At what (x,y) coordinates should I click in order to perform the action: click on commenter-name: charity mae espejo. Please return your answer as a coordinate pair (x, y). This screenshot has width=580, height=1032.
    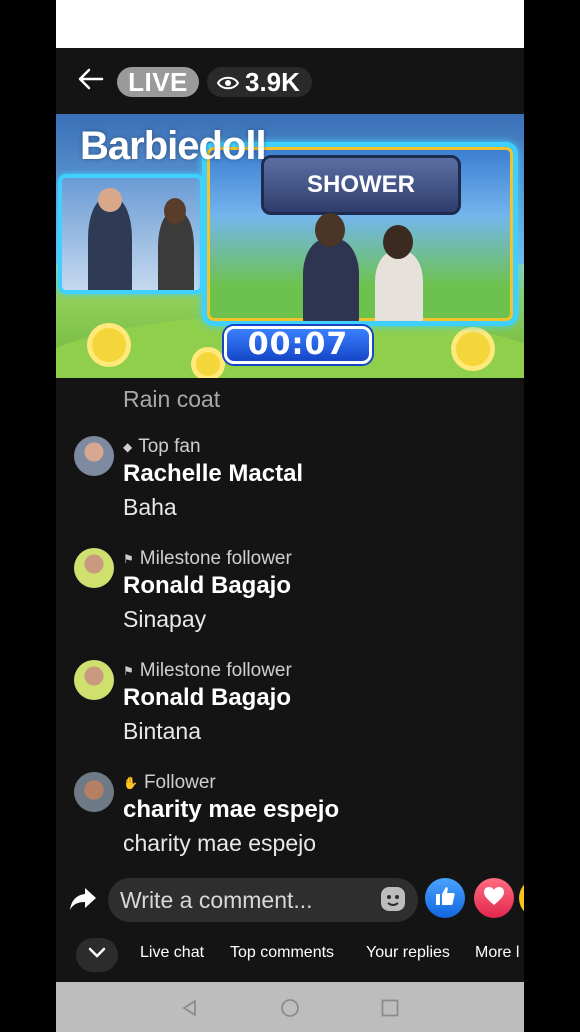
    Looking at the image, I should click on (231, 810).